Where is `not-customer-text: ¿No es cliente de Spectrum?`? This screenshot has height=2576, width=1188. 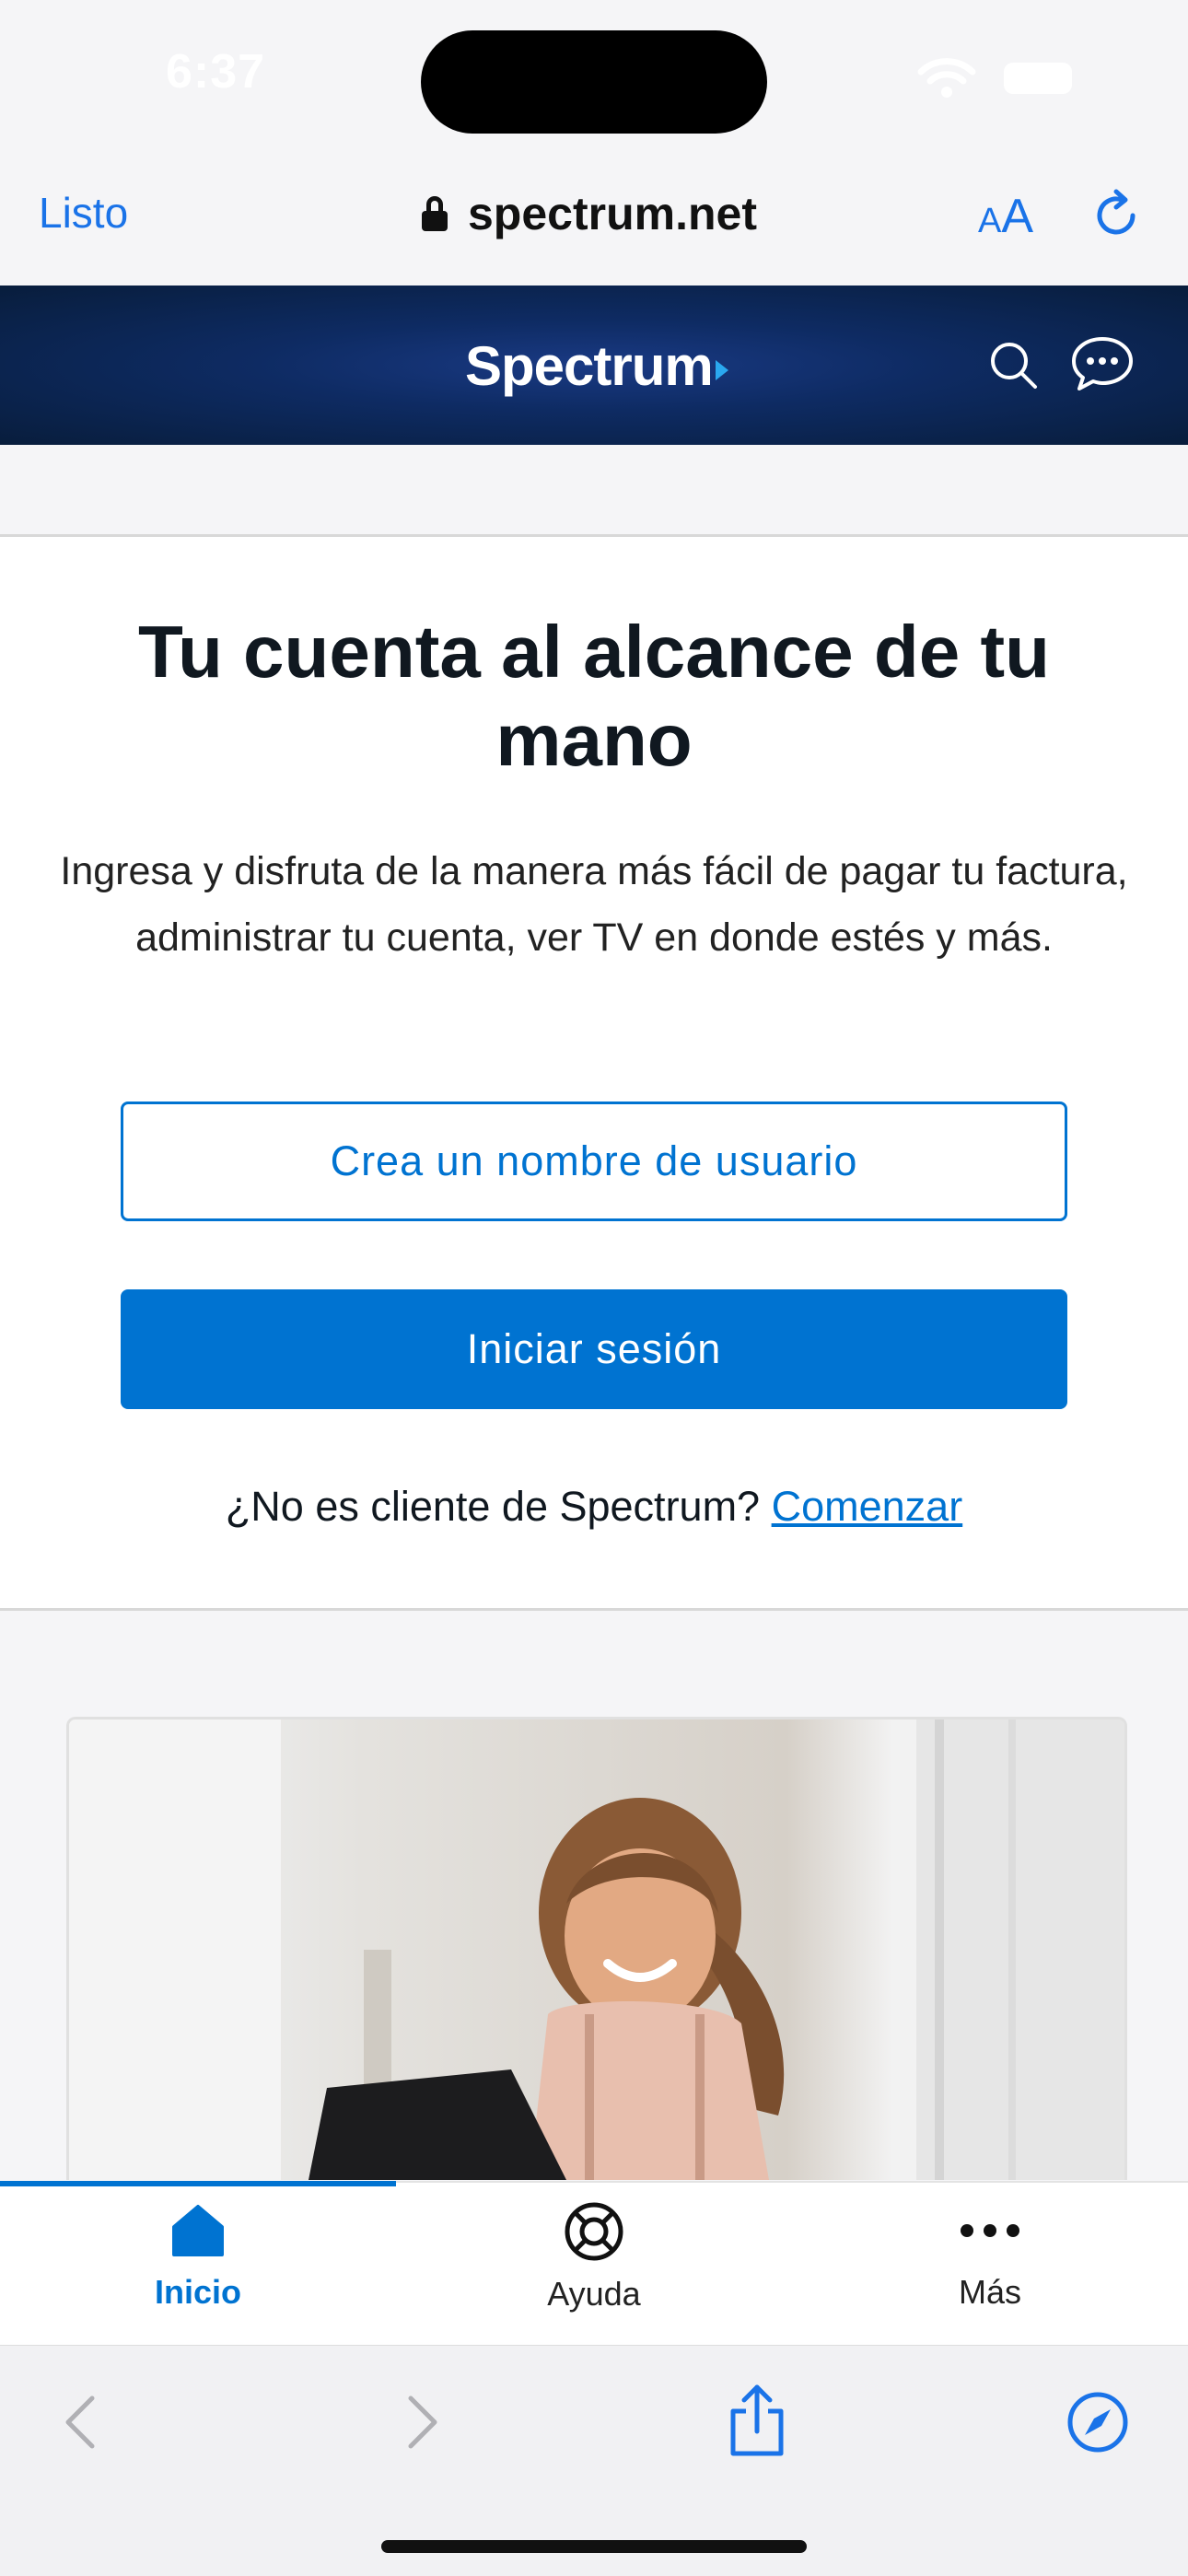
not-customer-text: ¿No es cliente de Spectrum? is located at coordinates (493, 1506).